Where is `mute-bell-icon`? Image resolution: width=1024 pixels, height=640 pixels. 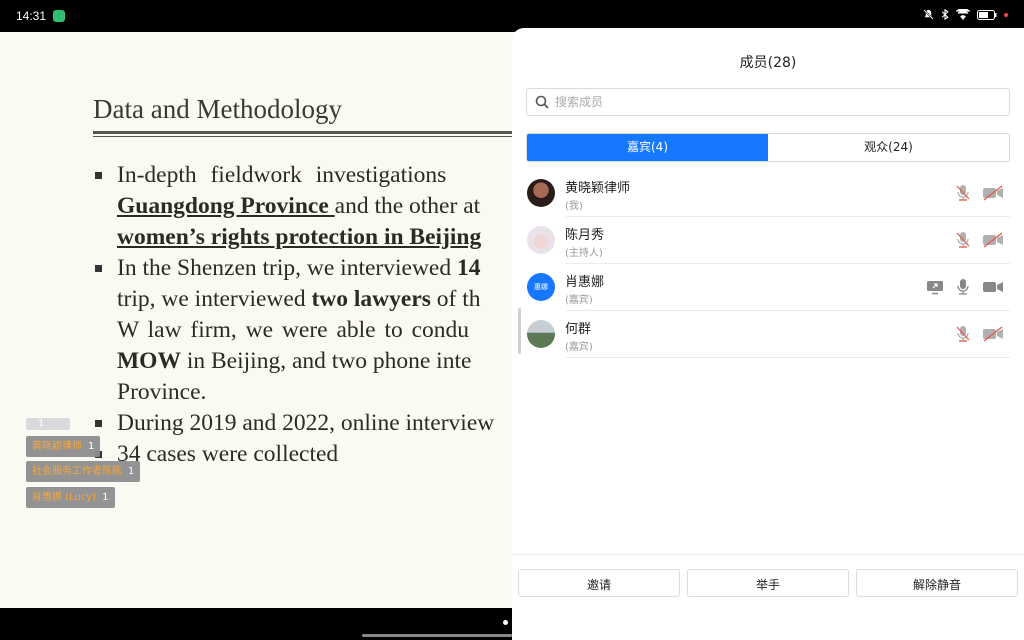
mute-bell-icon is located at coordinates (928, 14).